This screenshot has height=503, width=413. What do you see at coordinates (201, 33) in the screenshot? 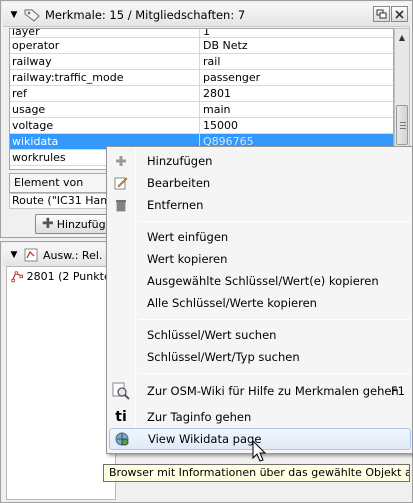
I see `table-row: layer 1` at bounding box center [201, 33].